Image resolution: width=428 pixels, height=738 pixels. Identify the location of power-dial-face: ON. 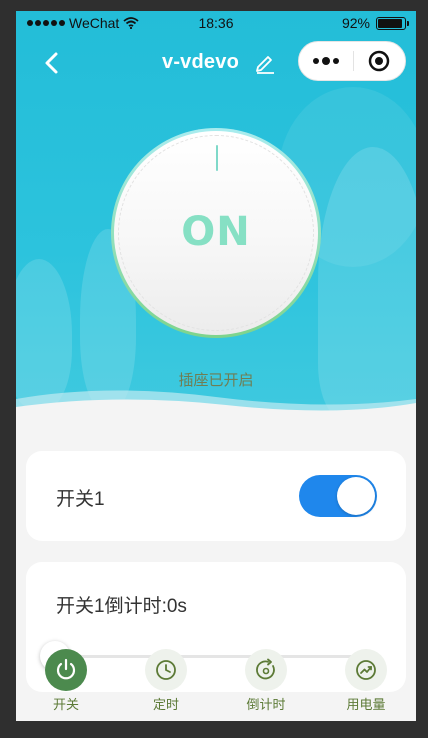
(216, 233).